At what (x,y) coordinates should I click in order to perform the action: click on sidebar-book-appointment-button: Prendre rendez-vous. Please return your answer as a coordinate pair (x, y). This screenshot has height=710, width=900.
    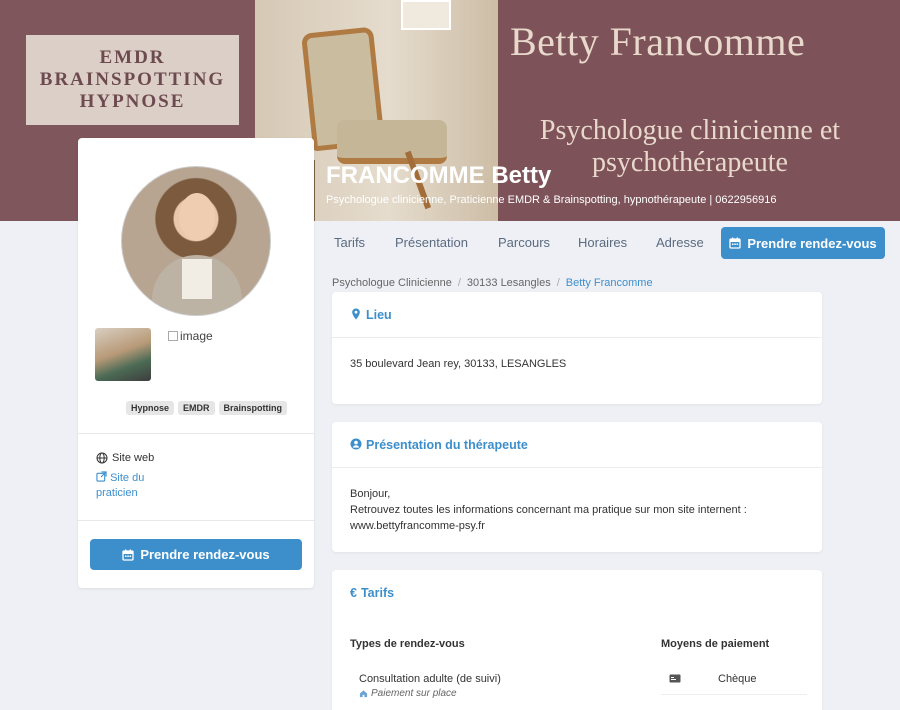
    Looking at the image, I should click on (196, 554).